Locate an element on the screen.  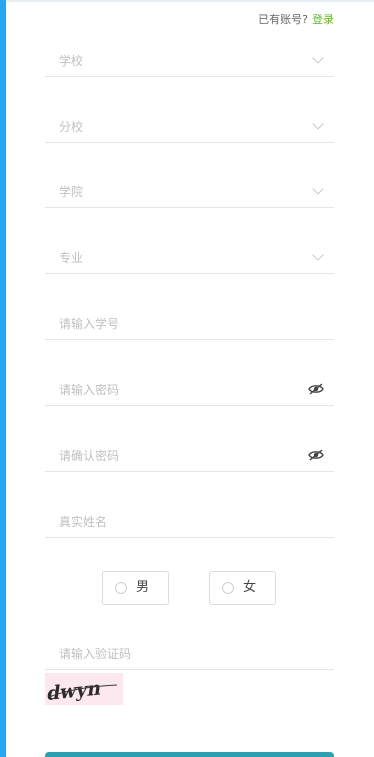
login-hint: 已有账号? 登录 is located at coordinates (296, 19).